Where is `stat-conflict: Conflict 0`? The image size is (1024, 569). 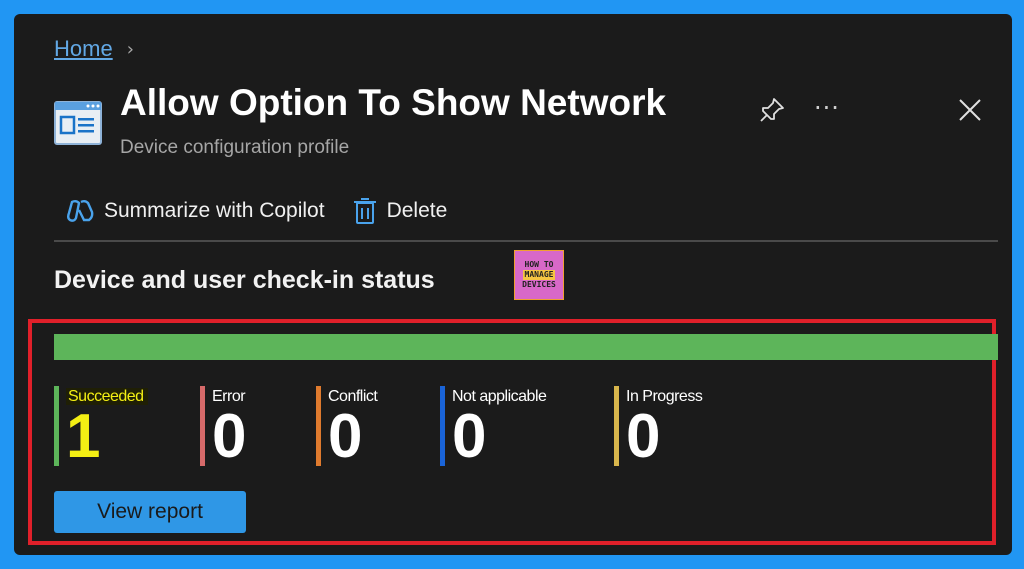 stat-conflict: Conflict 0 is located at coordinates (347, 427).